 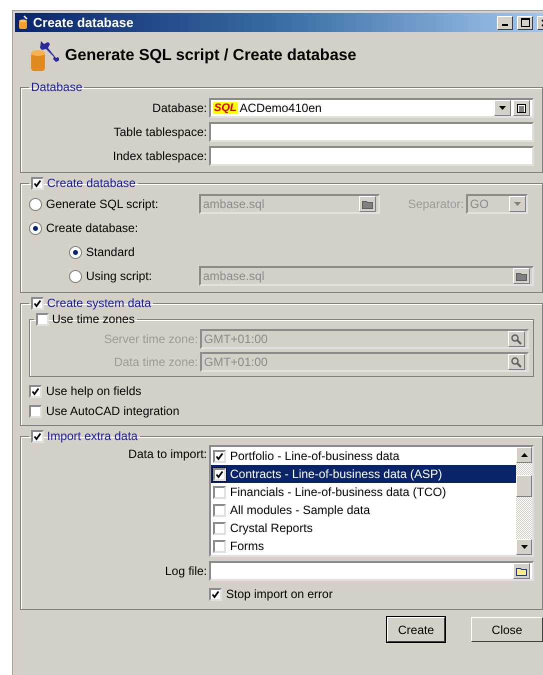 What do you see at coordinates (363, 546) in the screenshot?
I see `list-item: Forms` at bounding box center [363, 546].